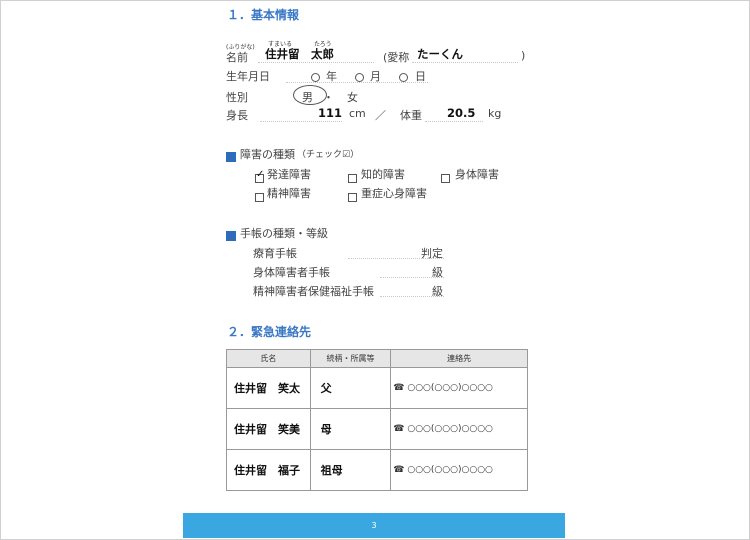 The height and width of the screenshot is (540, 750). Describe the element at coordinates (291, 272) in the screenshot. I see `handbook-row-label: 身体障害者手帳` at that location.